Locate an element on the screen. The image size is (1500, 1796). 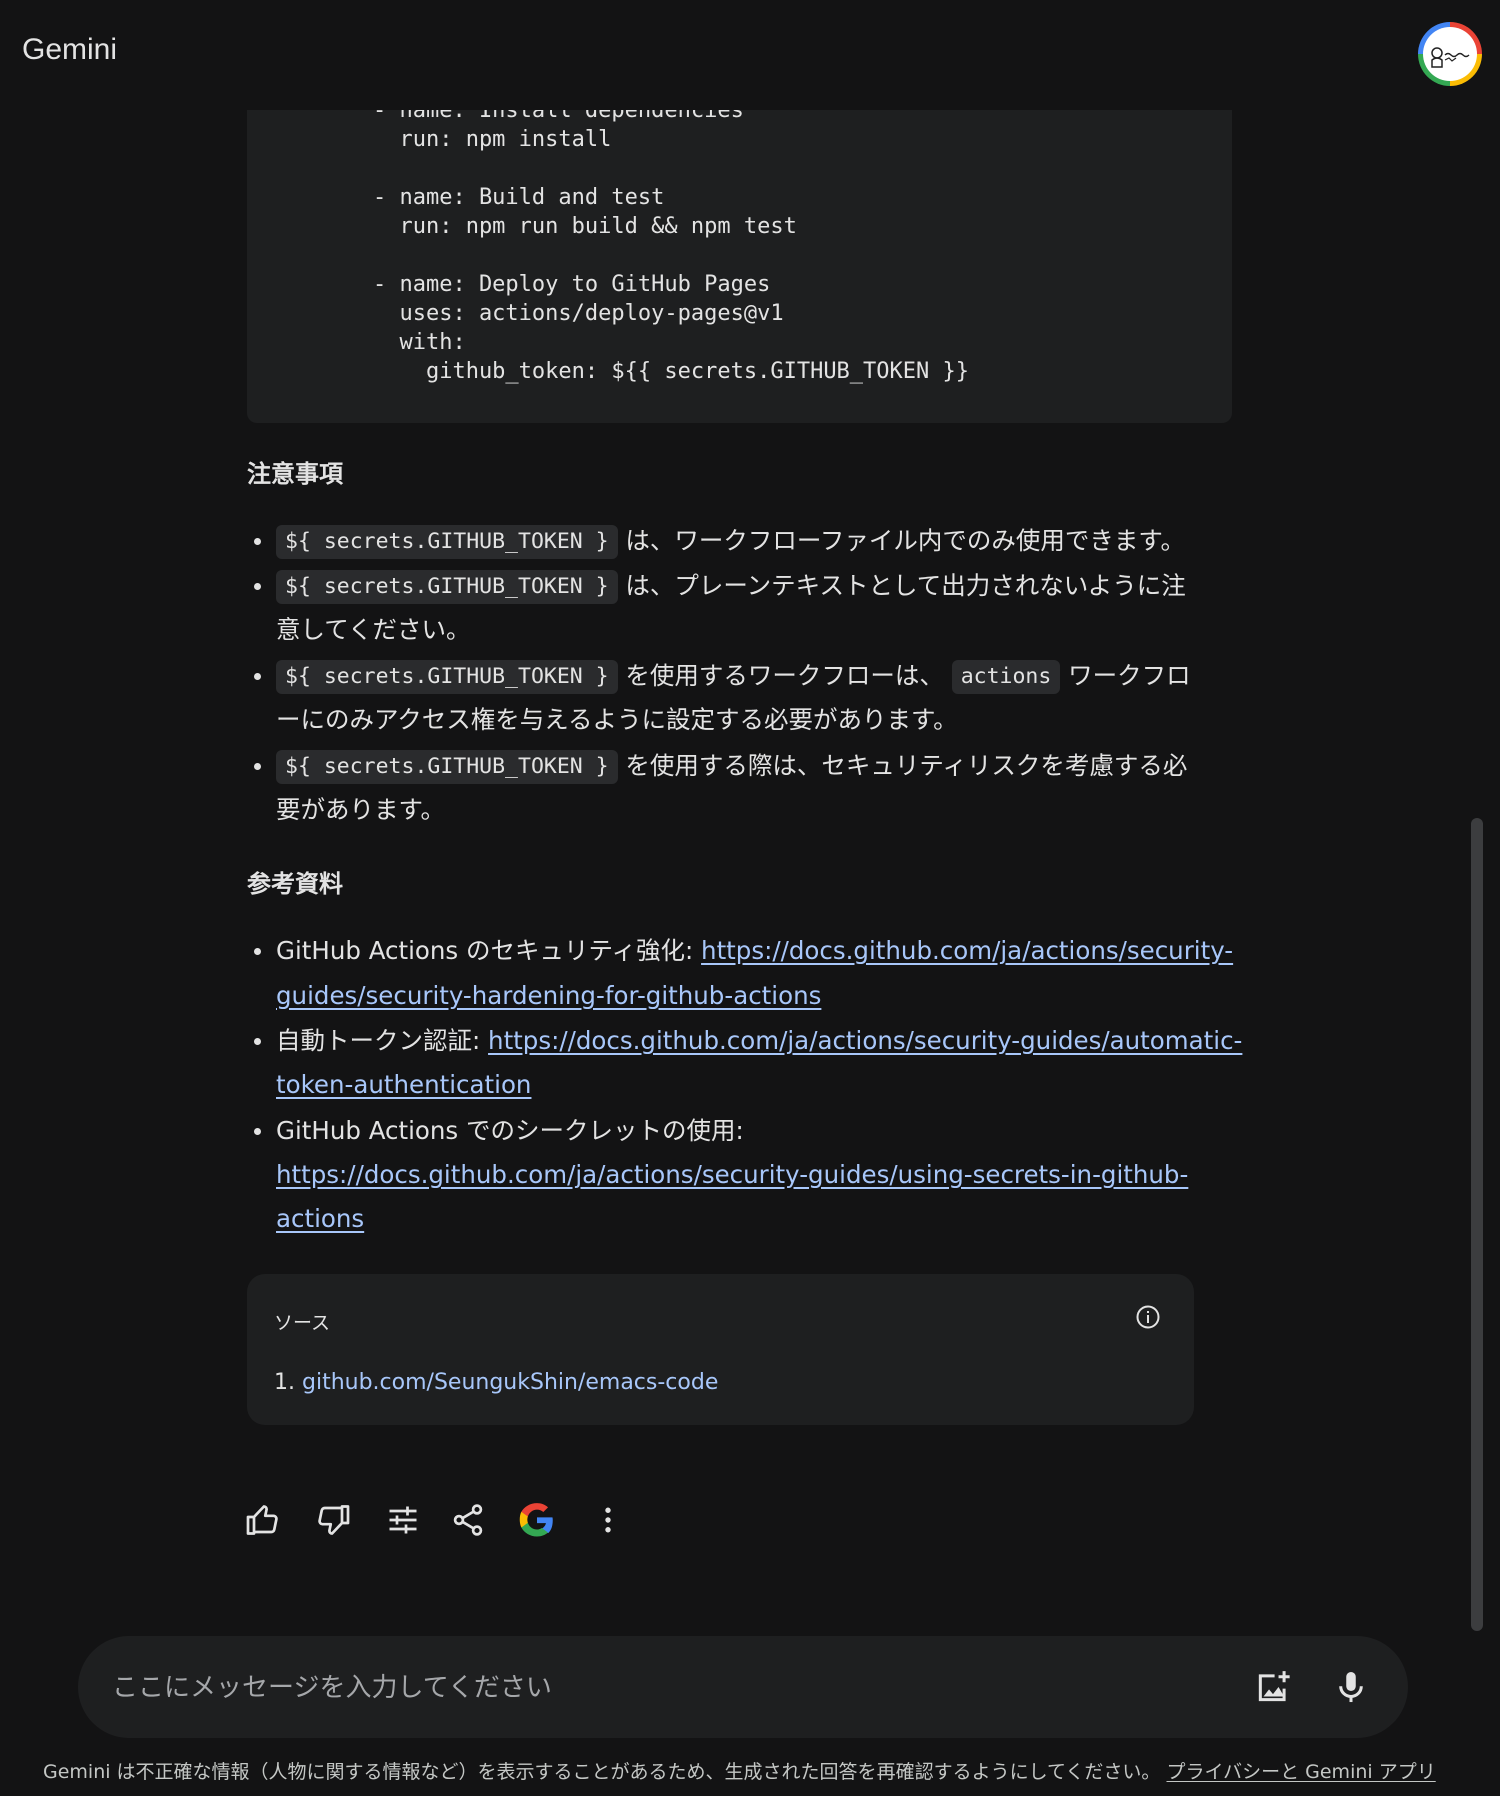
more-vert-icon is located at coordinates (608, 1520).